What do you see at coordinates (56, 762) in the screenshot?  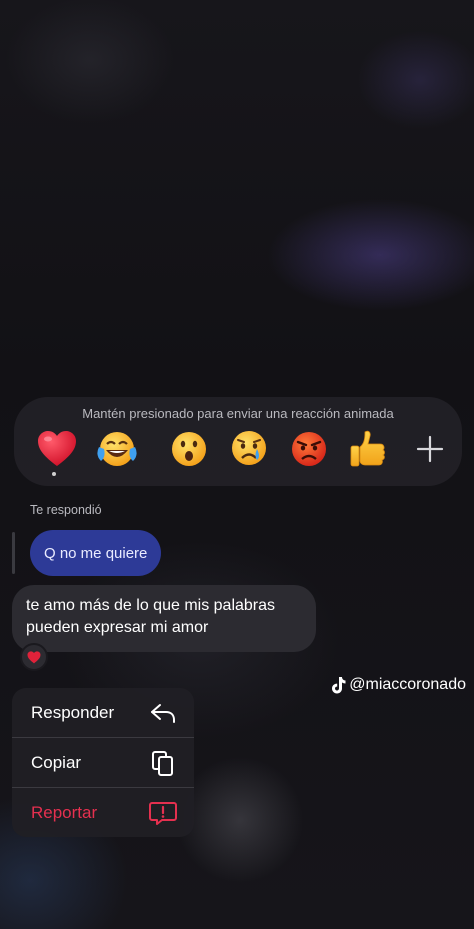 I see `copy-label: Copiar` at bounding box center [56, 762].